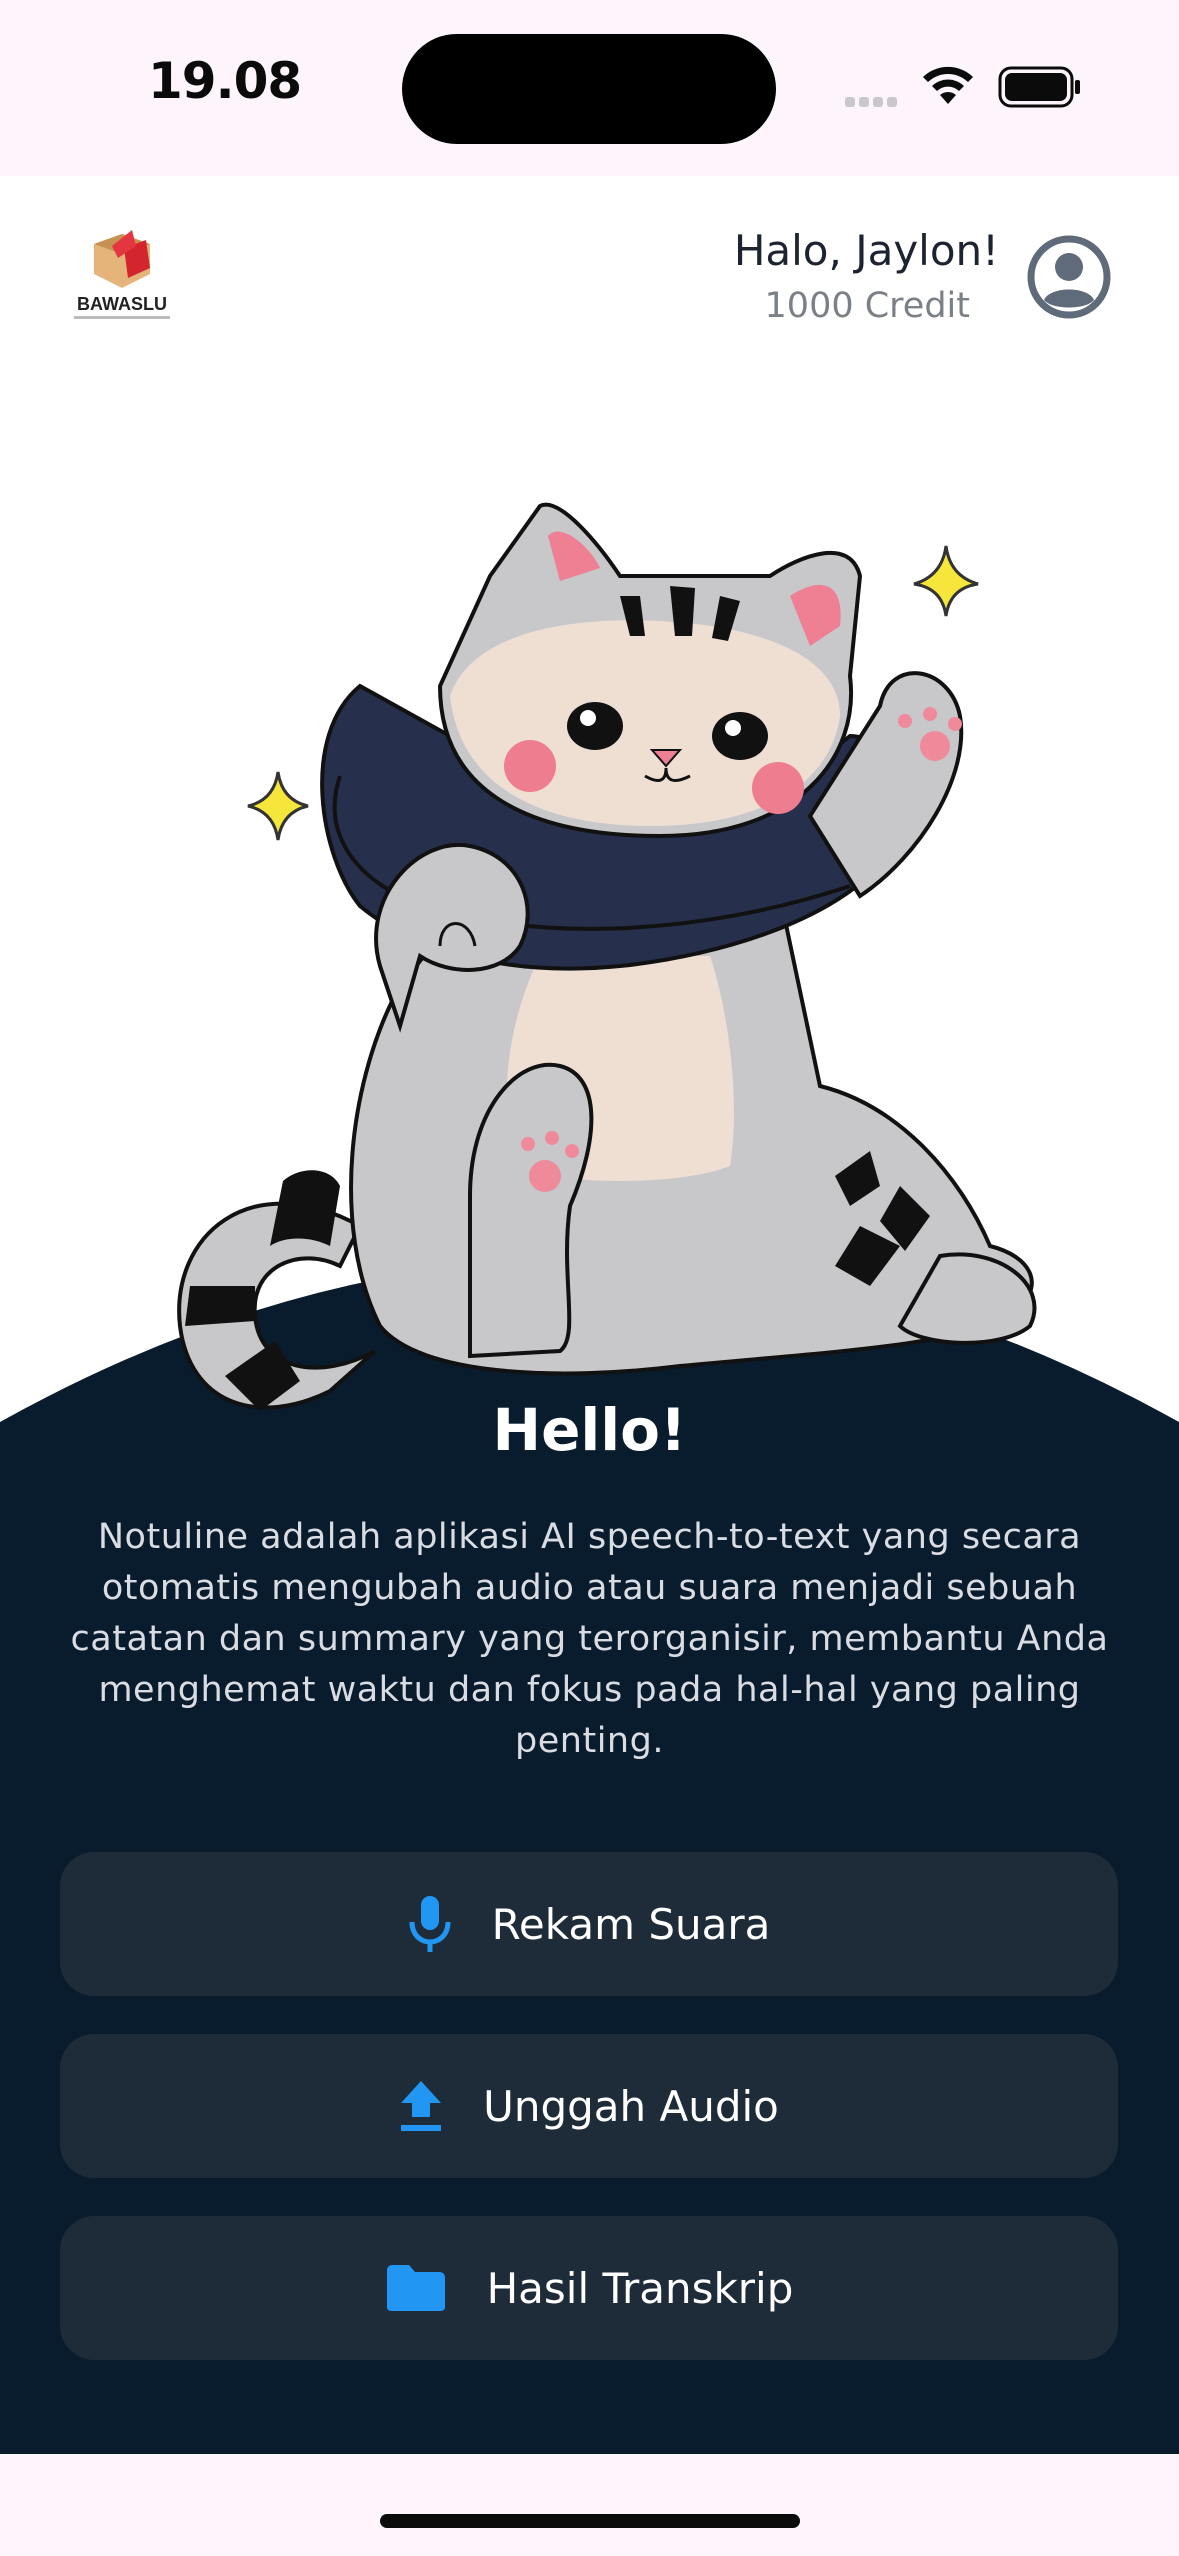 This screenshot has height=2556, width=1179. What do you see at coordinates (875, 99) in the screenshot?
I see `cellular-signal-icon` at bounding box center [875, 99].